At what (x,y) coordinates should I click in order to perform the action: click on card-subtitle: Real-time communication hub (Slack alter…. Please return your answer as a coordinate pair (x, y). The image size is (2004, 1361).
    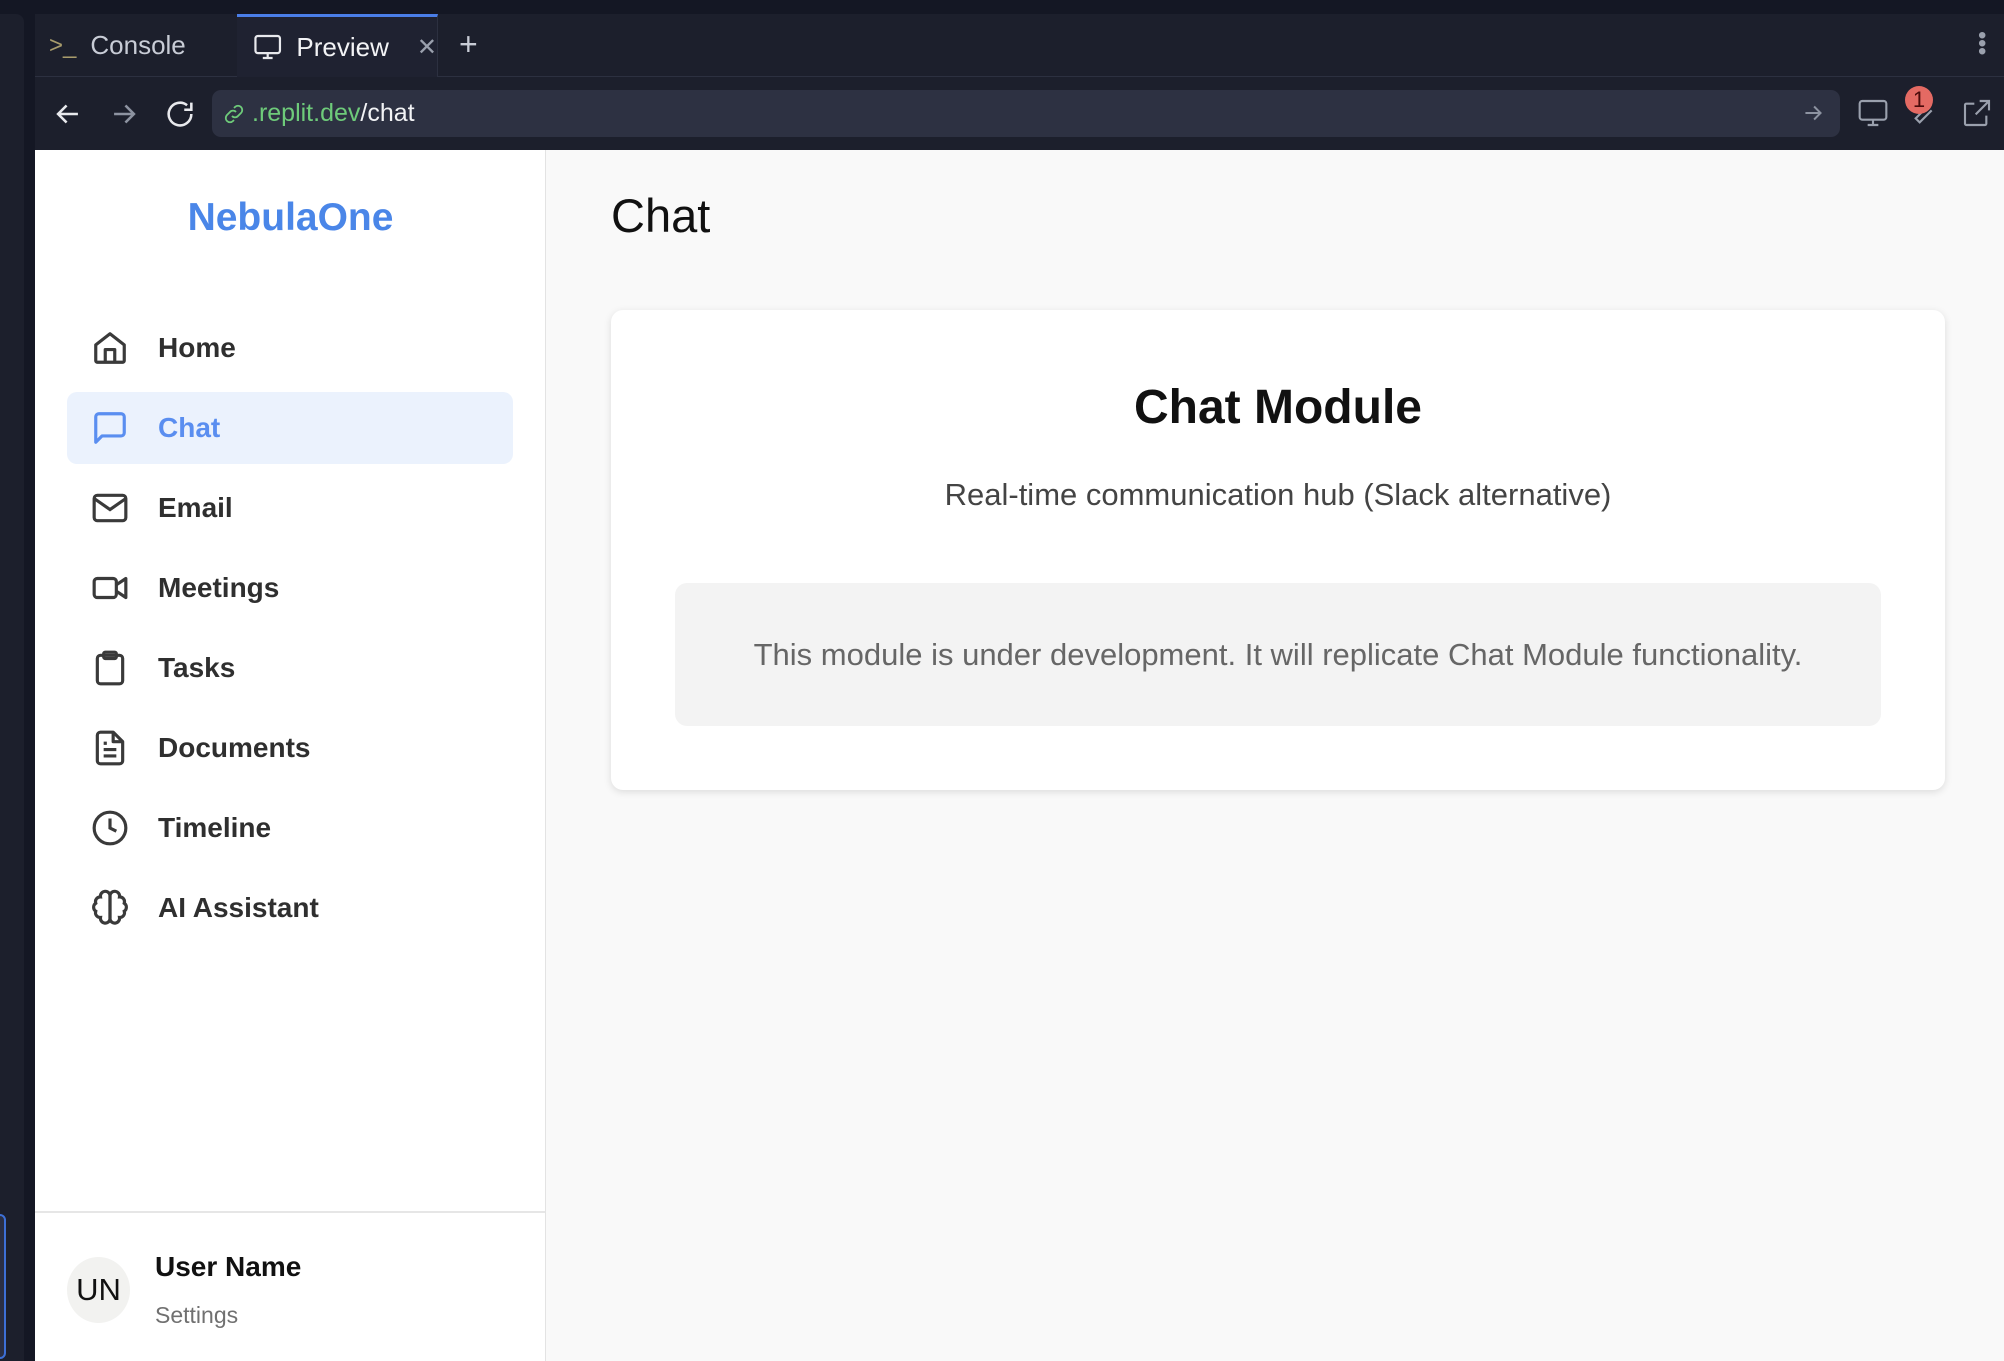
    Looking at the image, I should click on (1278, 494).